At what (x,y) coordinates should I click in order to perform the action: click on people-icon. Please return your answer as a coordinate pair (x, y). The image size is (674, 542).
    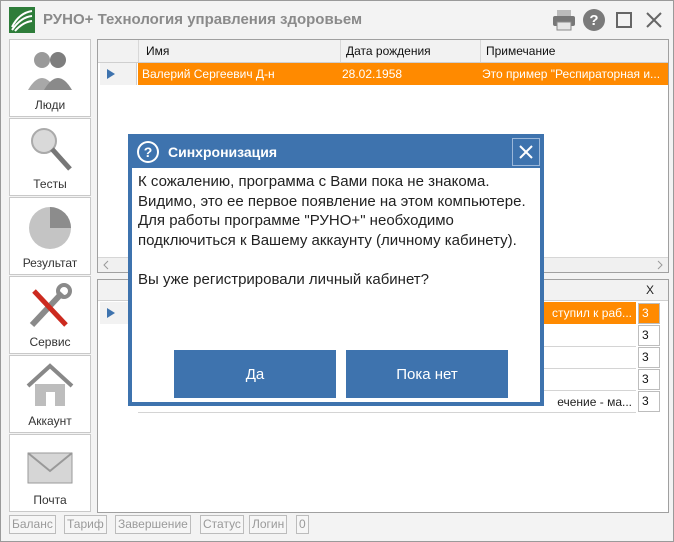
    Looking at the image, I should click on (50, 71).